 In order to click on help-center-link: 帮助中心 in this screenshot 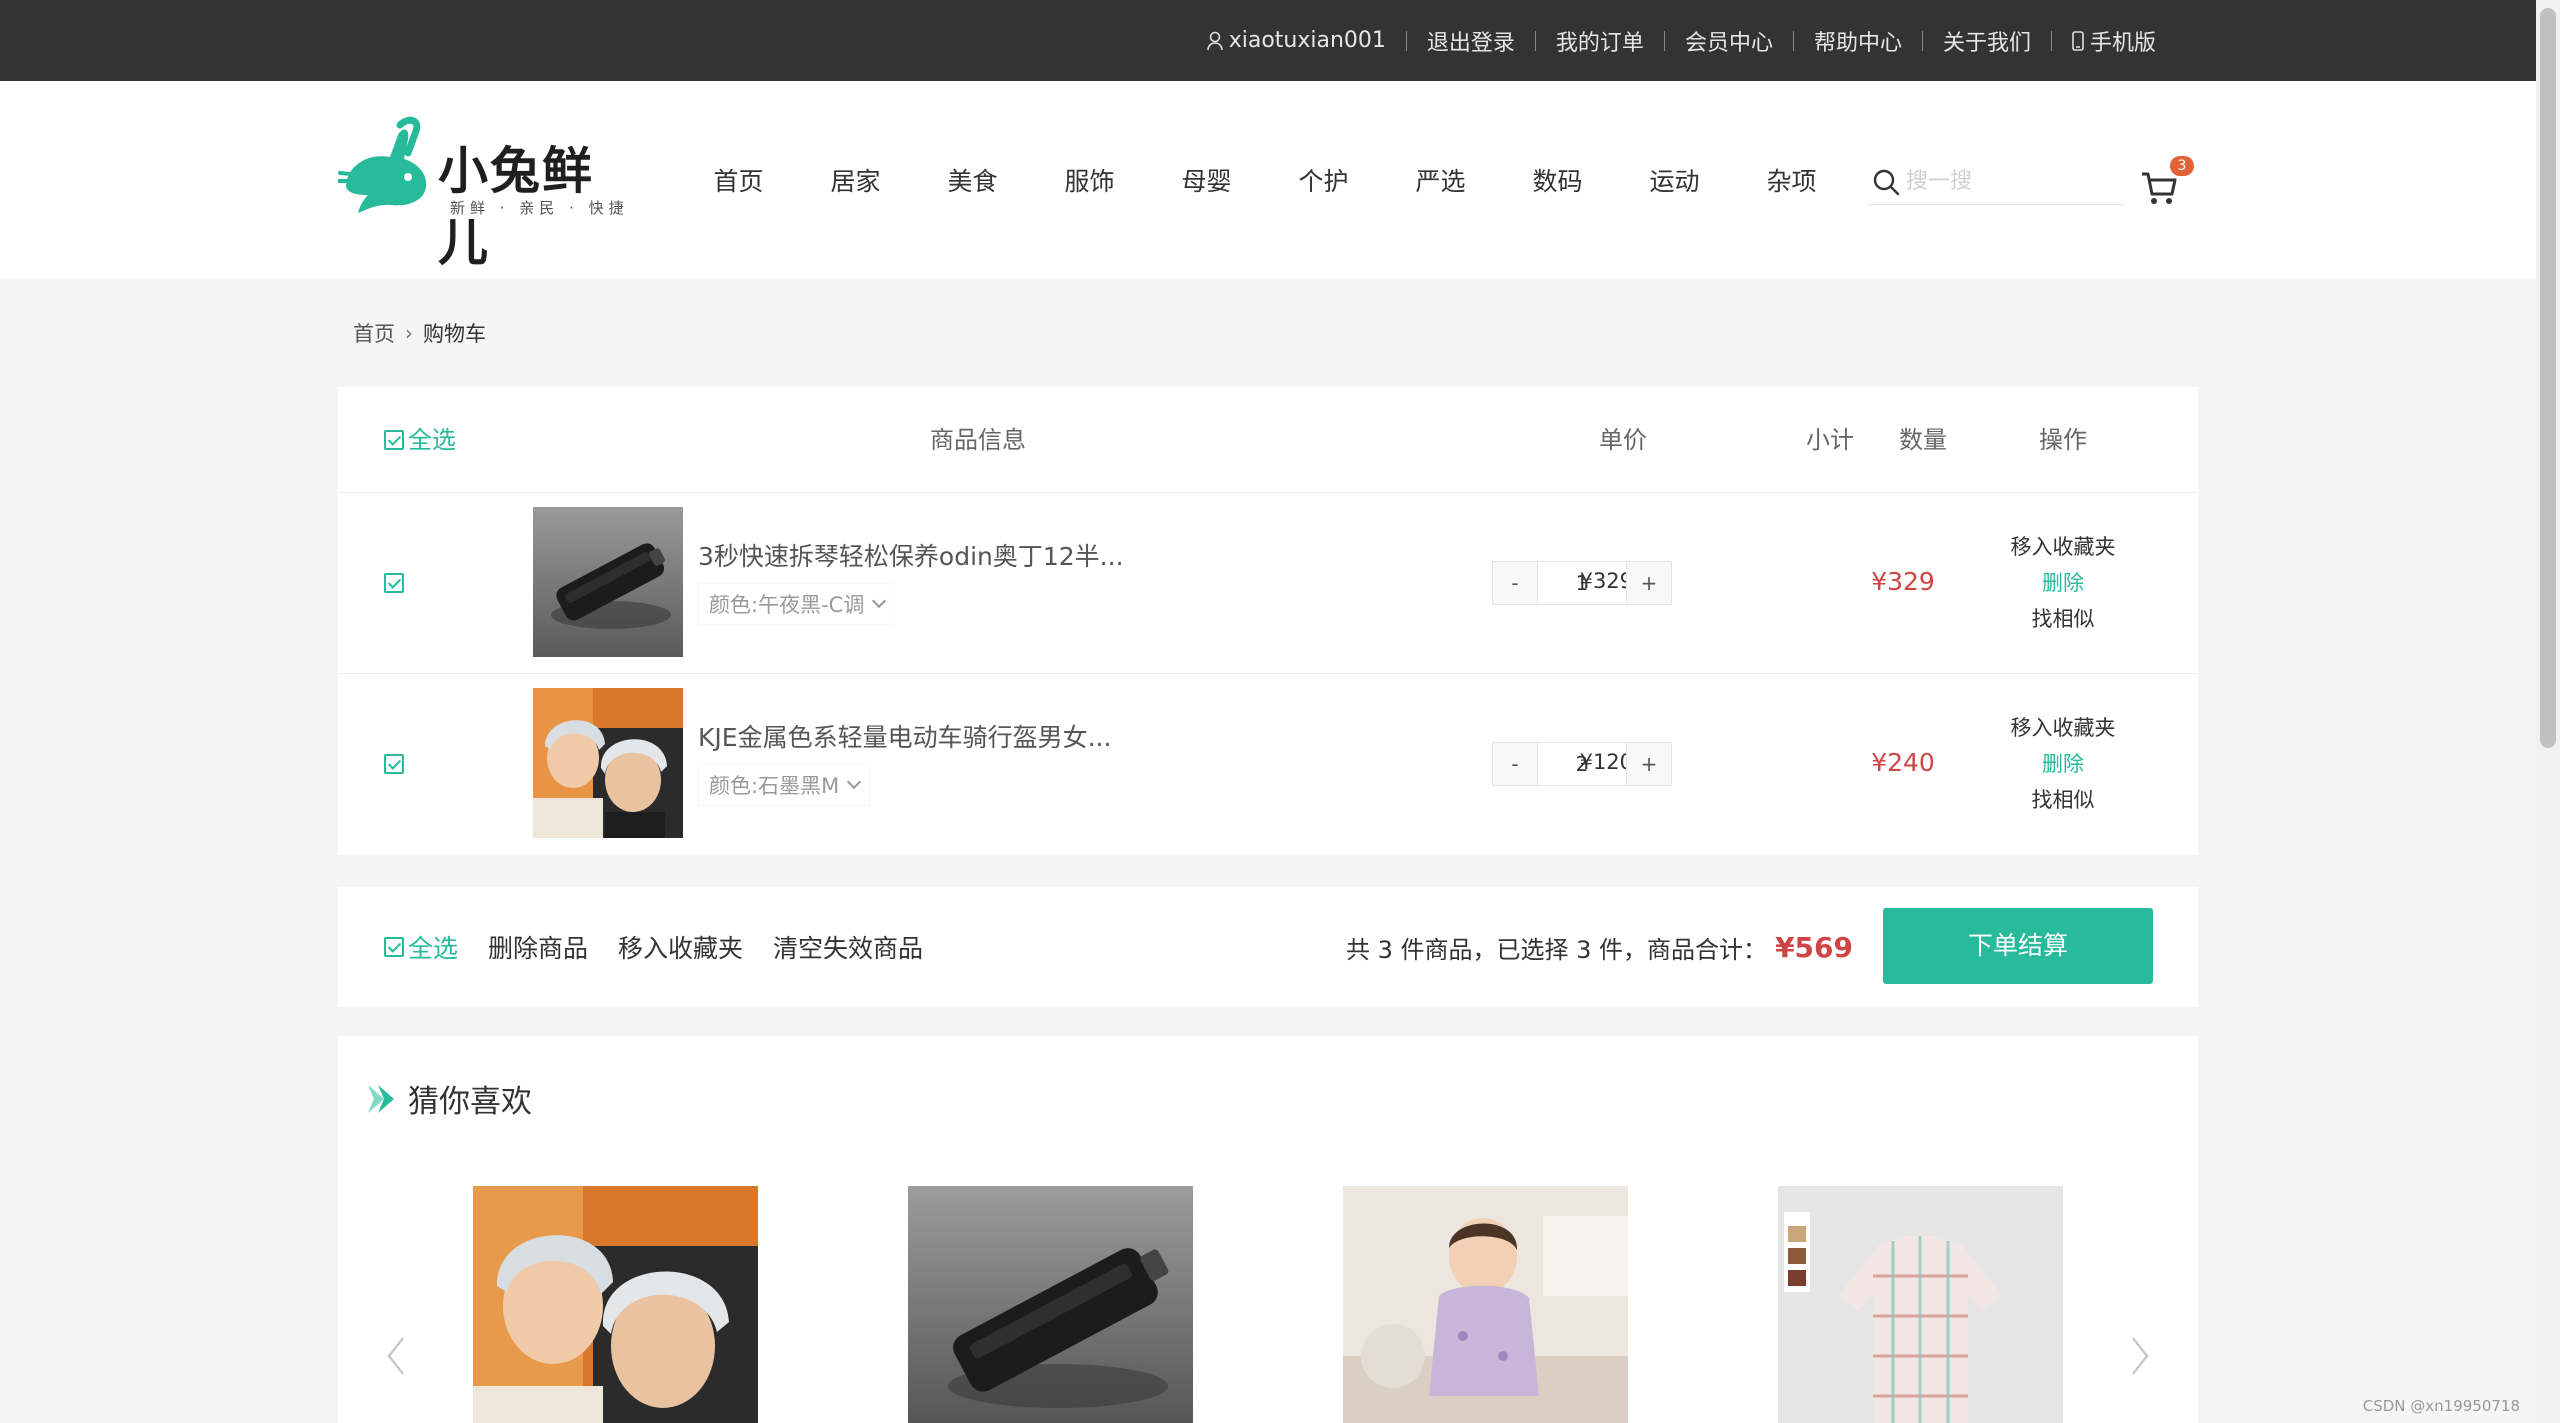, I will do `click(1858, 41)`.